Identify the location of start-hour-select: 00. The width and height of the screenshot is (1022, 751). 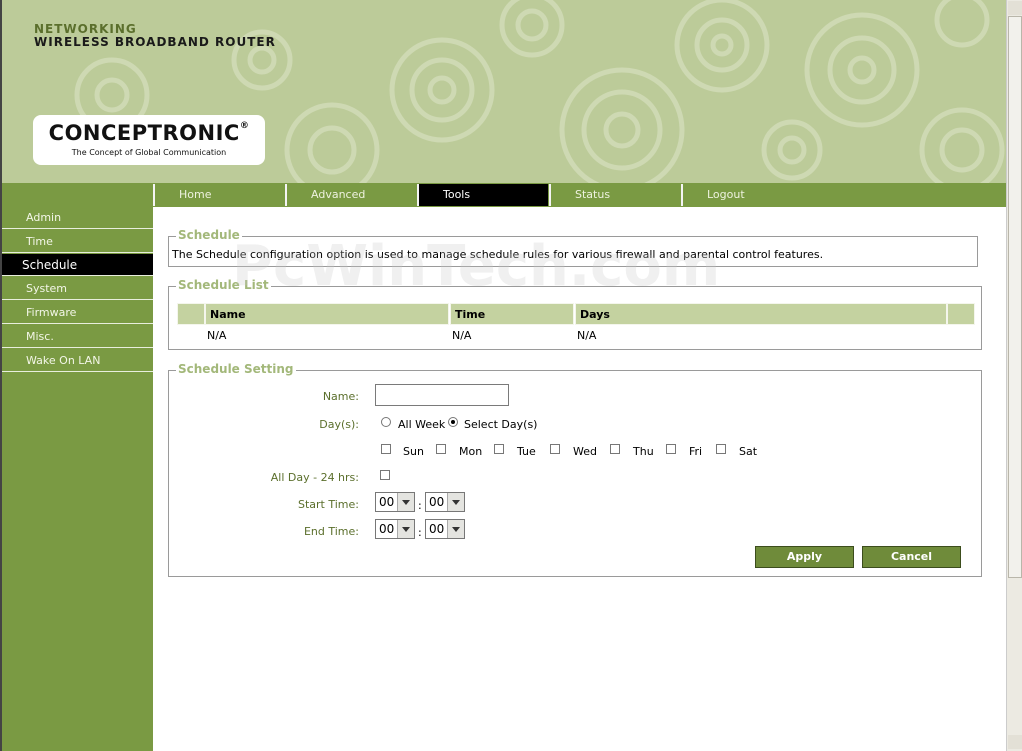
(395, 502).